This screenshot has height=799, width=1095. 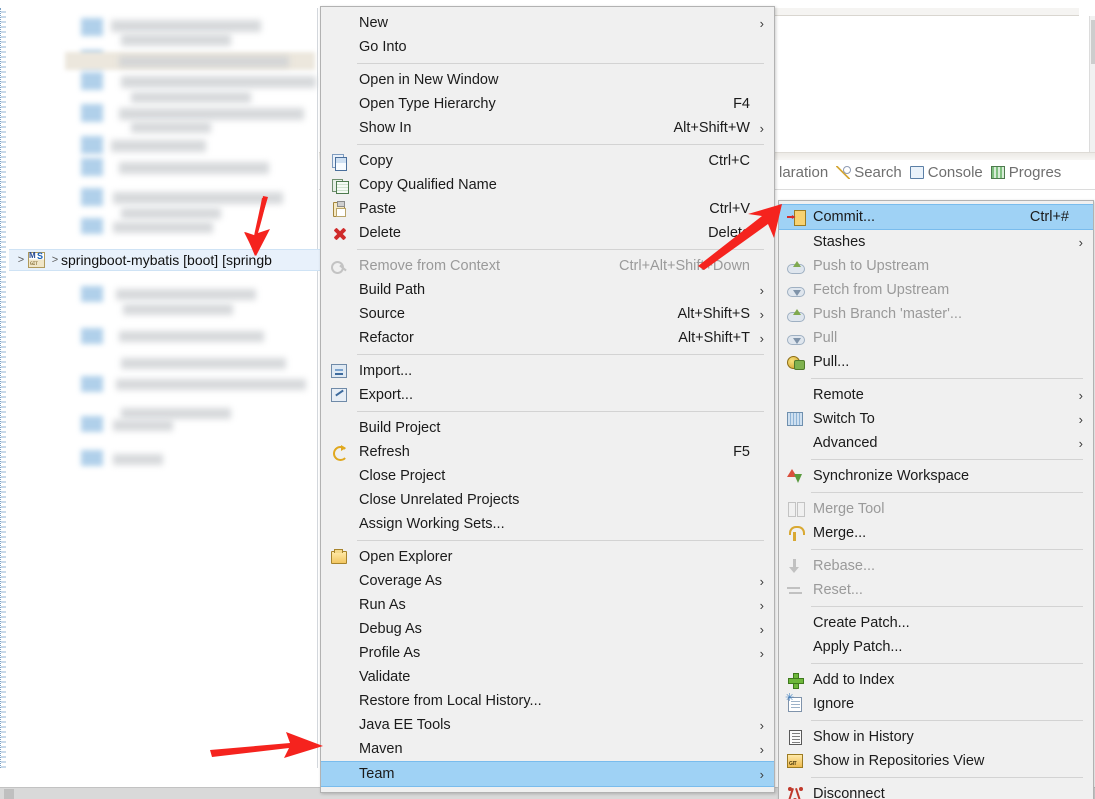 I want to click on menu-item-open-in-new-window: Open in New Window, so click(x=547, y=80).